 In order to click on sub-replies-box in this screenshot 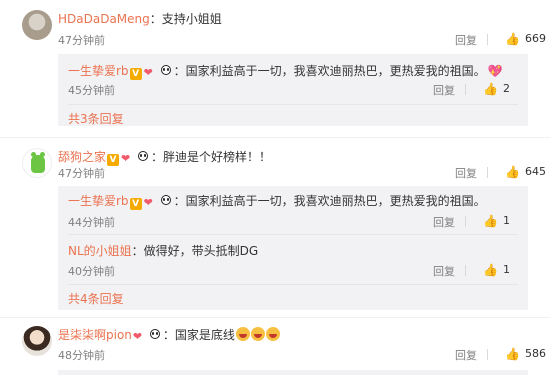, I will do `click(293, 372)`.